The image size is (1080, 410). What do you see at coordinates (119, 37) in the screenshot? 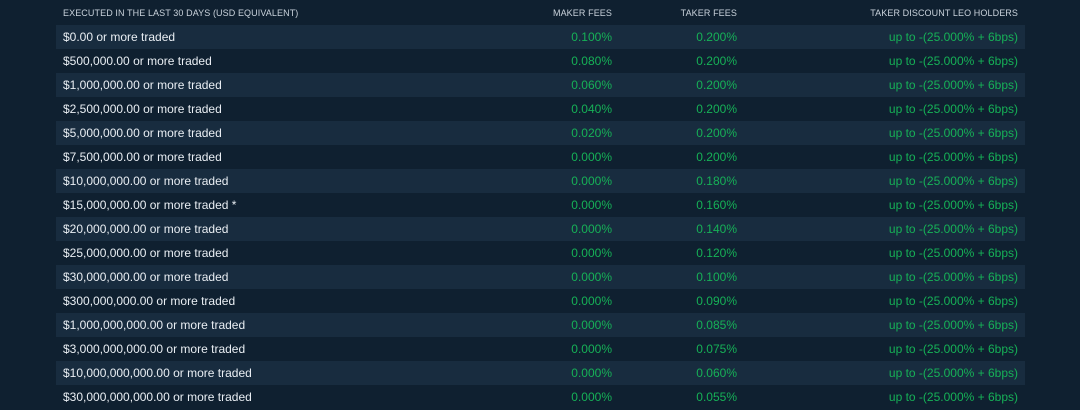
I see `row-volume-tier: $0.00 or more traded` at bounding box center [119, 37].